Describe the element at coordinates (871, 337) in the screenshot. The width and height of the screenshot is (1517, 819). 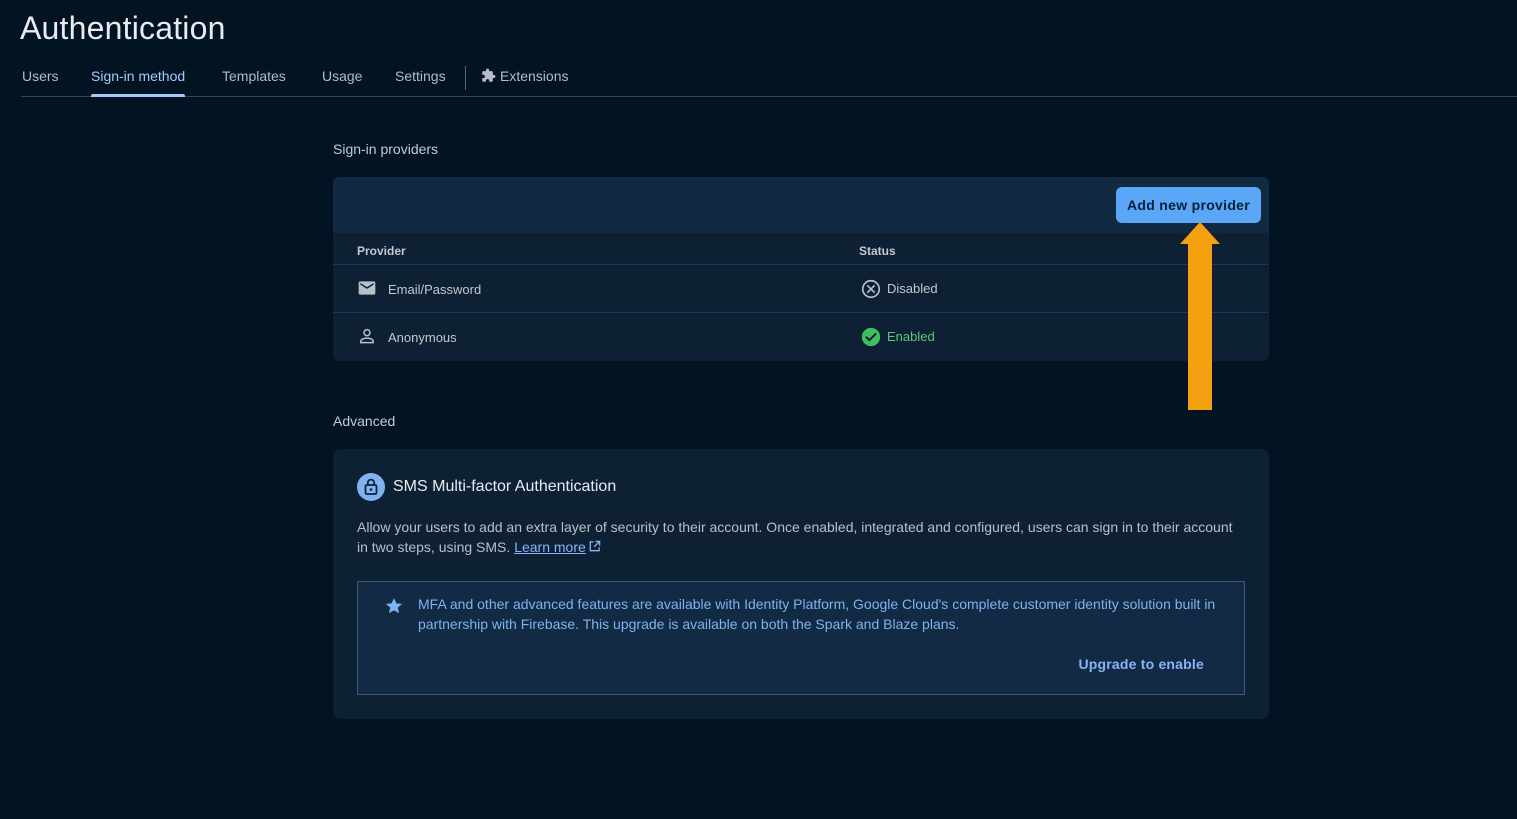
I see `check-circle-icon` at that location.